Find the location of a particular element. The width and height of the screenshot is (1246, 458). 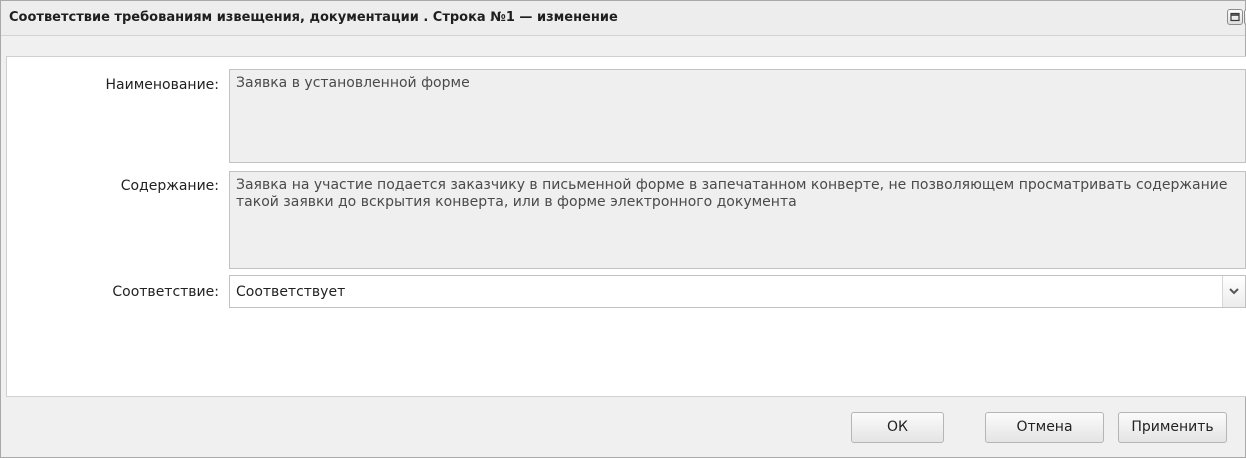

compliance-selected-value: Соответствует is located at coordinates (291, 292).